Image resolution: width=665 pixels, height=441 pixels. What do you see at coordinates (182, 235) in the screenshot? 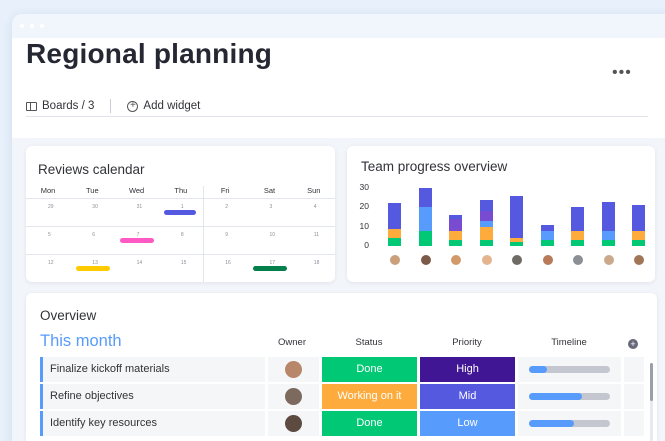
I see `calendar-date: 8` at bounding box center [182, 235].